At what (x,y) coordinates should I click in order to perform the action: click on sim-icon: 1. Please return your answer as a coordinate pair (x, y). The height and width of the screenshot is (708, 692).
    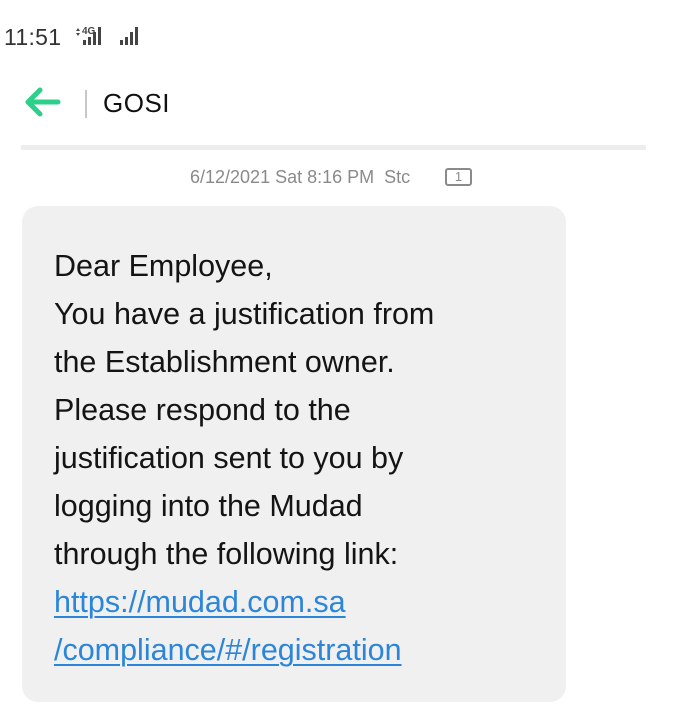
    Looking at the image, I should click on (458, 177).